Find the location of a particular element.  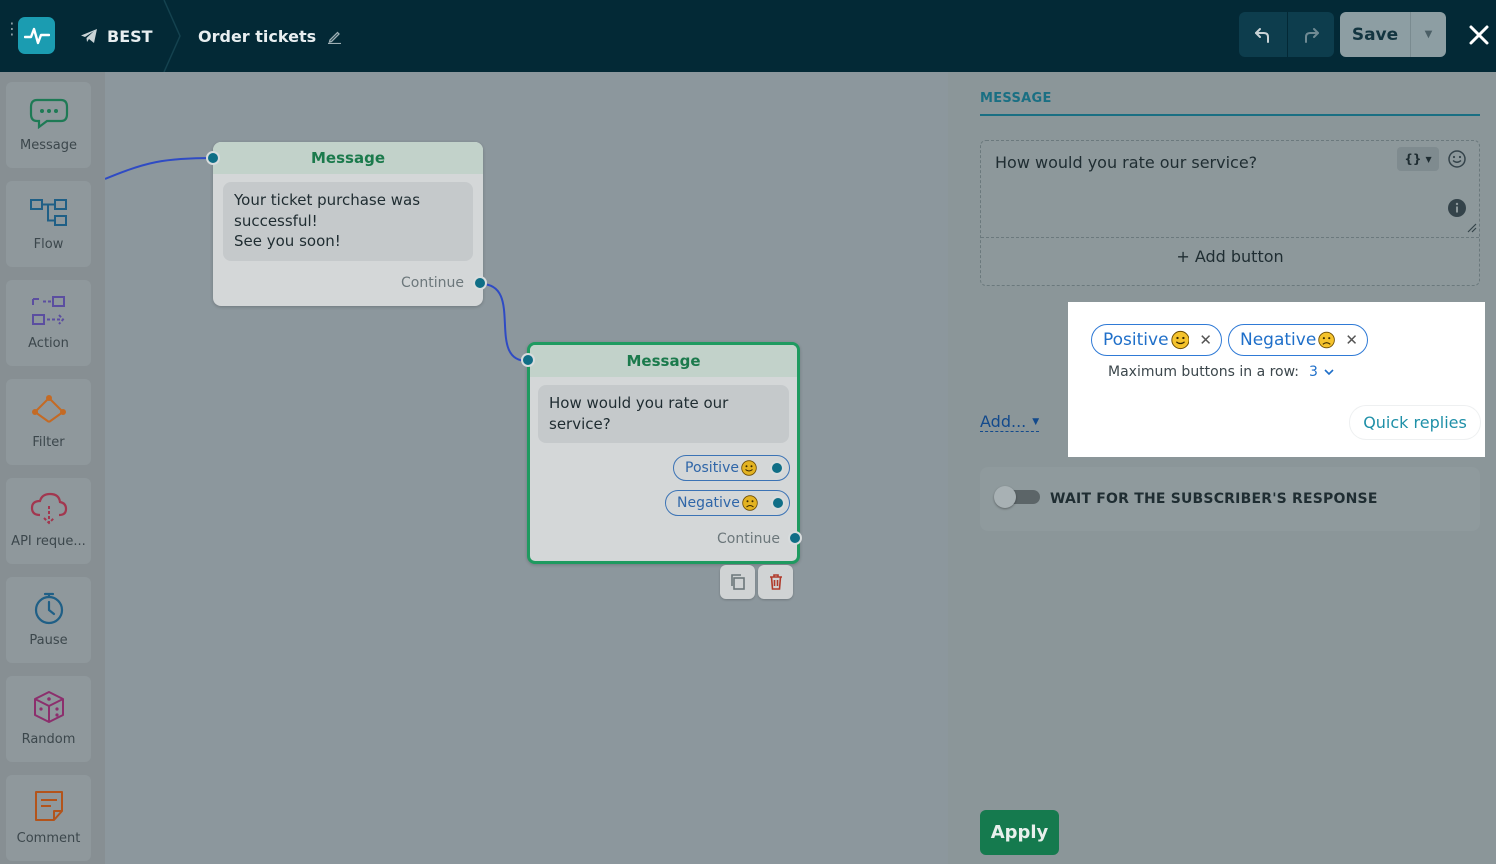

close-icon is located at coordinates (1479, 35).